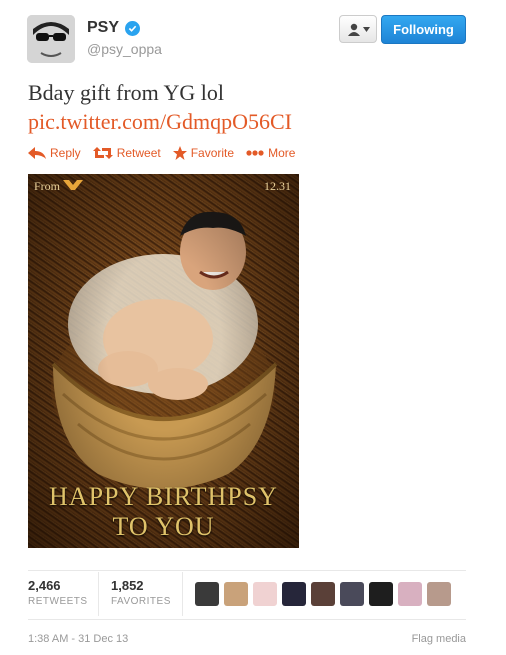 The height and width of the screenshot is (655, 506). What do you see at coordinates (161, 153) in the screenshot?
I see `tweet-actions: Reply Retweet Favorite More` at bounding box center [161, 153].